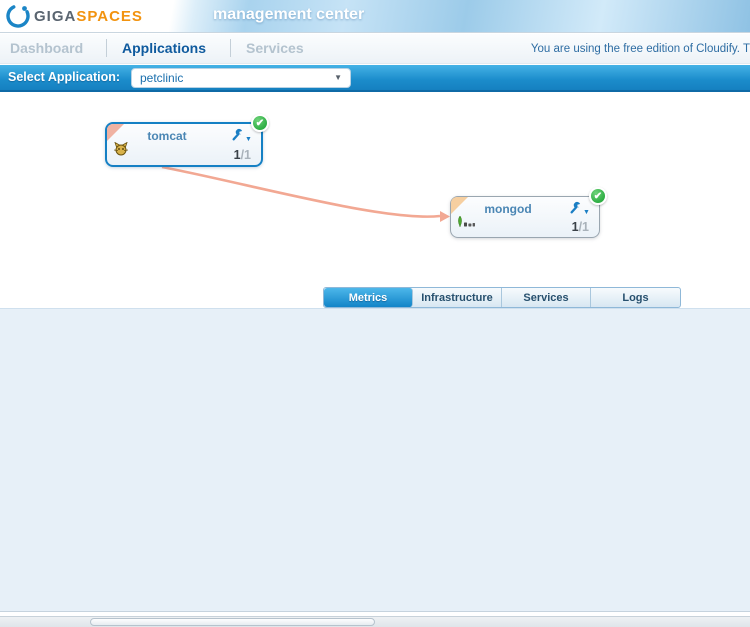 The width and height of the screenshot is (750, 627). I want to click on node-mongod: mongod 1/1 ▼ ✔, so click(528, 212).